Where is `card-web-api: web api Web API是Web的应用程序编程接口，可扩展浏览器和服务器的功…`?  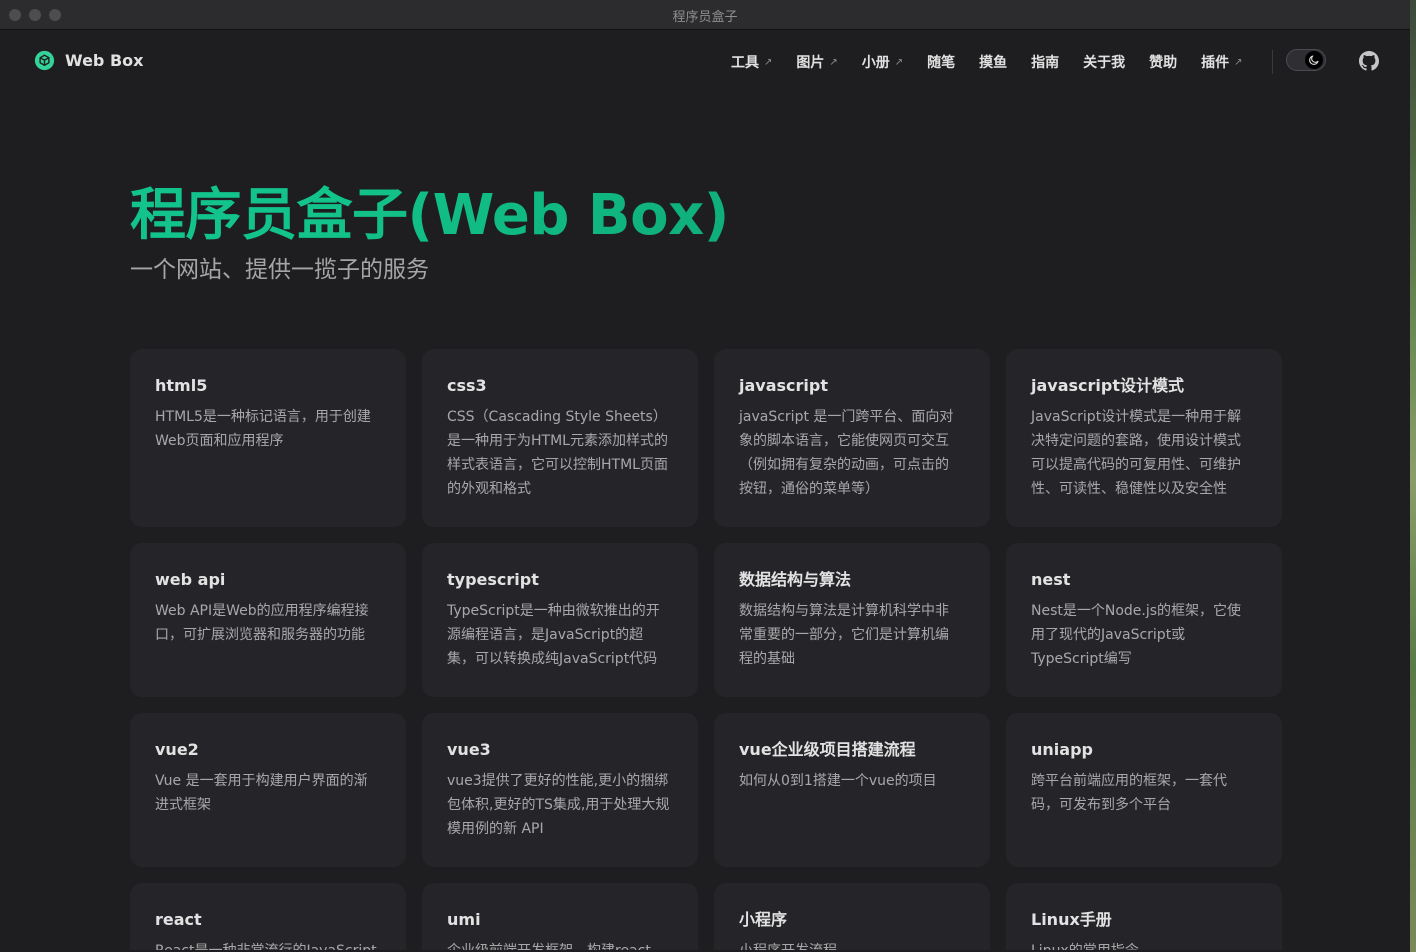
card-web-api: web api Web API是Web的应用程序编程接口，可扩展浏览器和服务器的功… is located at coordinates (268, 620).